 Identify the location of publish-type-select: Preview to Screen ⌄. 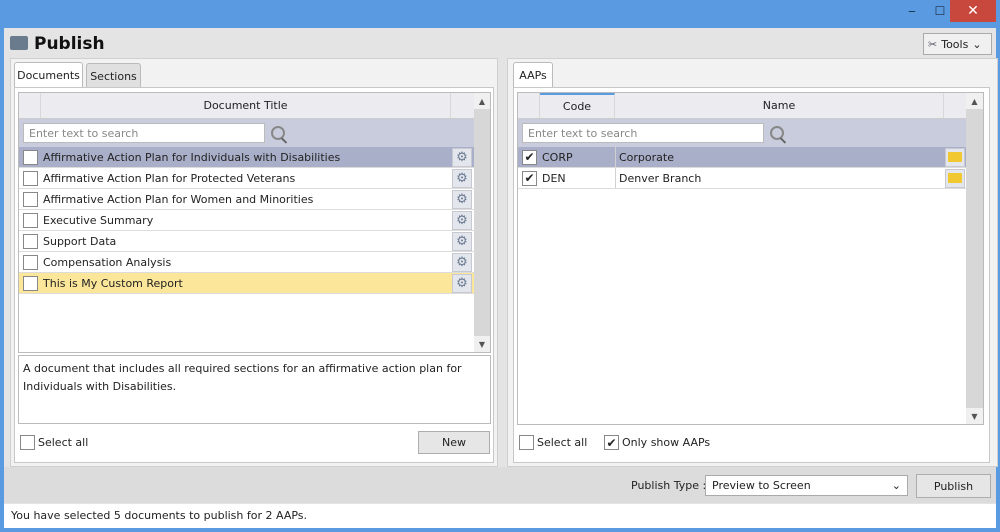
(806, 485).